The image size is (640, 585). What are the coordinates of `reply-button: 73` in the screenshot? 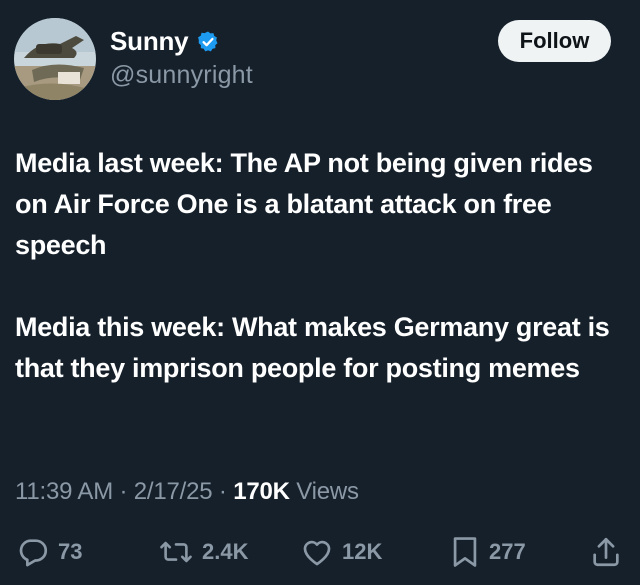 It's located at (49, 552).